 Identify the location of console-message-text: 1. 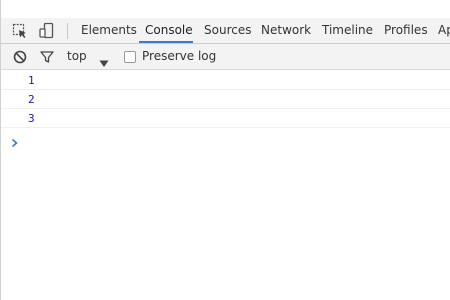
(31, 80).